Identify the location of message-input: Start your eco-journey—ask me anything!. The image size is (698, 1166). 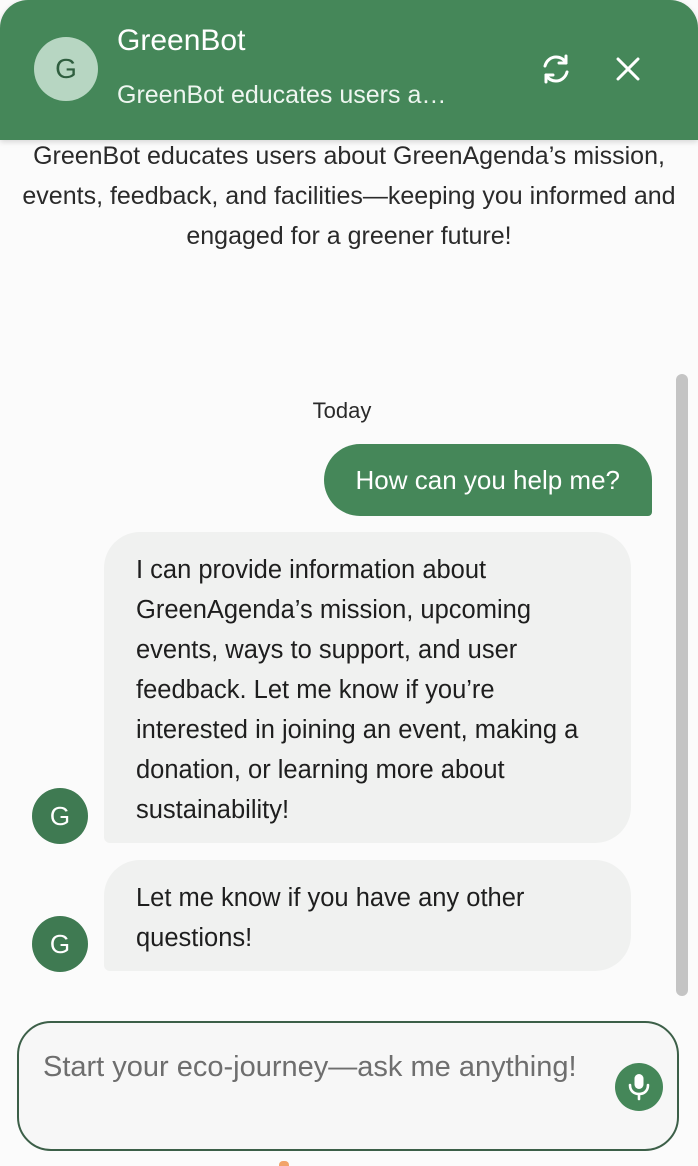
(348, 1086).